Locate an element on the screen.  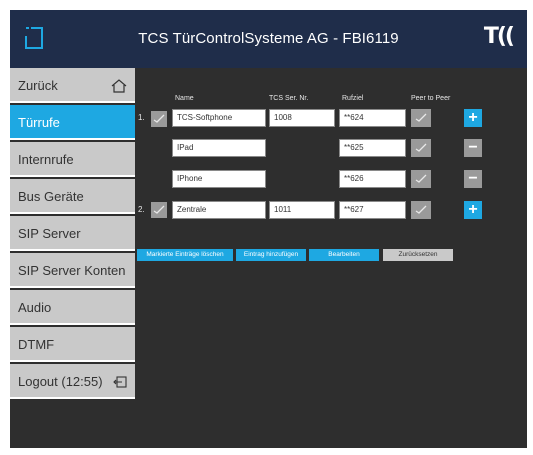
sidebar-item-label: Bus Geräte is located at coordinates (51, 196).